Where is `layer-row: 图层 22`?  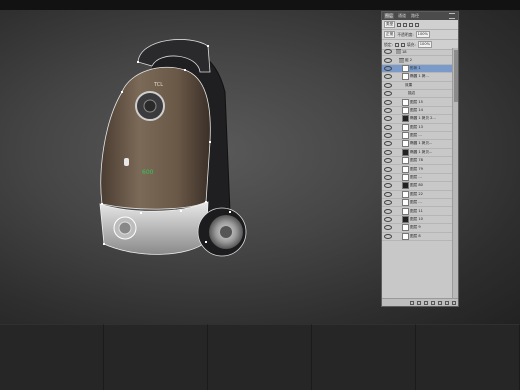 layer-row: 图层 22 is located at coordinates (417, 195).